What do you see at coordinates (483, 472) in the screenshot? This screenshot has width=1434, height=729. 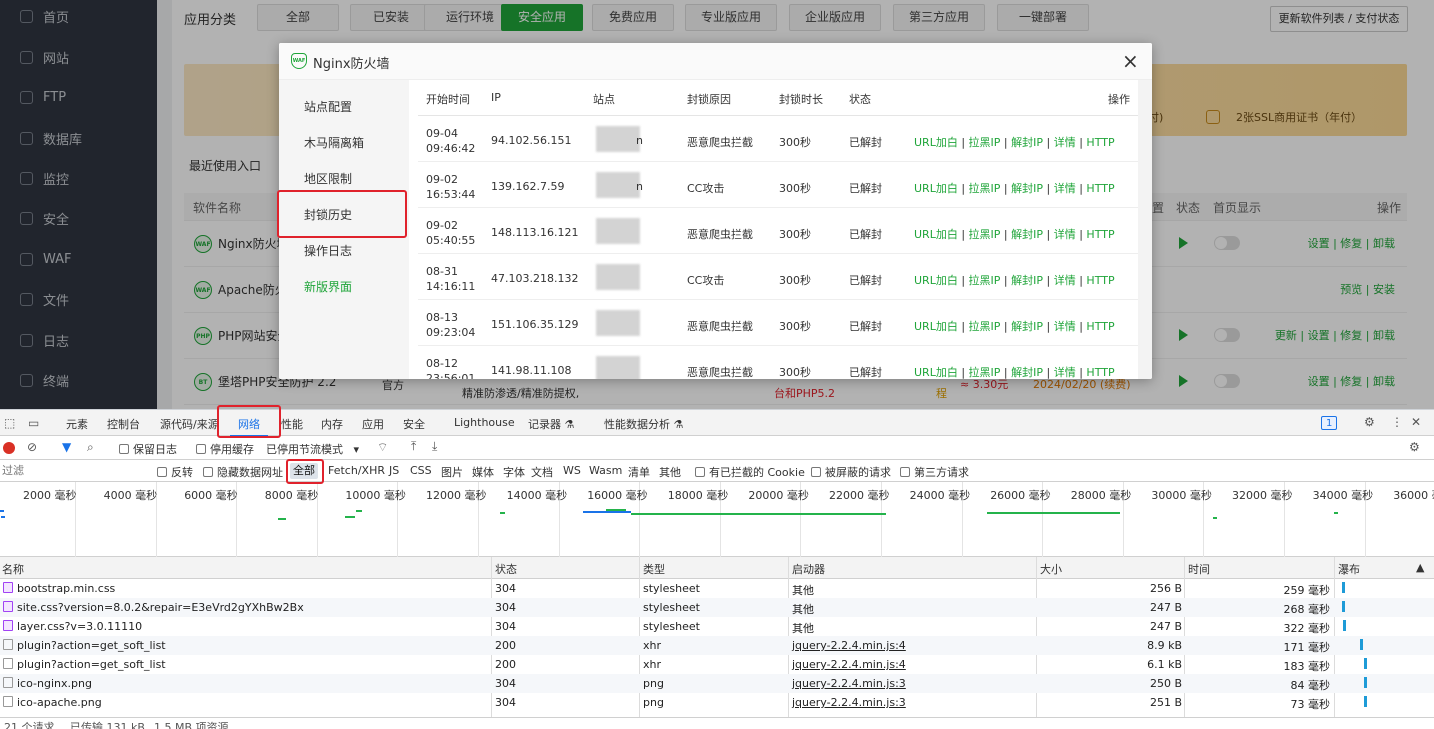 I see `filter-media: 媒体` at bounding box center [483, 472].